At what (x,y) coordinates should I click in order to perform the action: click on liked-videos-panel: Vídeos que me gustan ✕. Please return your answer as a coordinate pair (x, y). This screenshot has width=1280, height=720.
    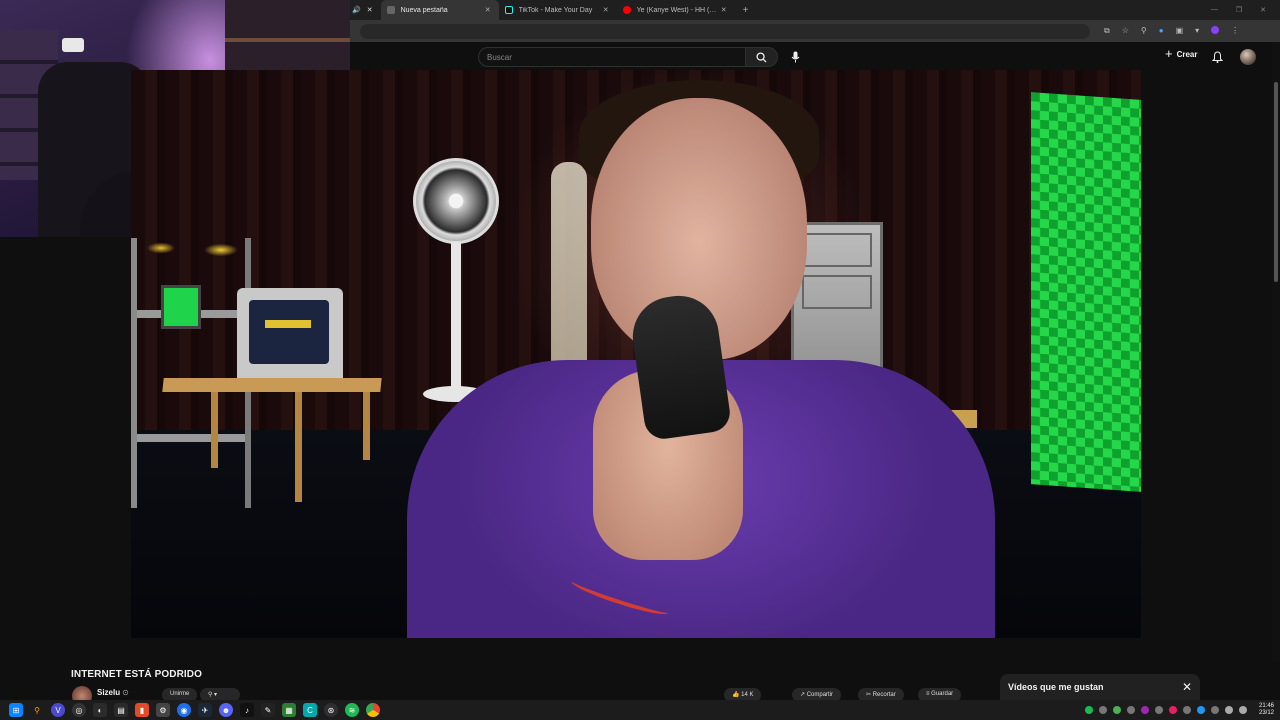
    Looking at the image, I should click on (1100, 687).